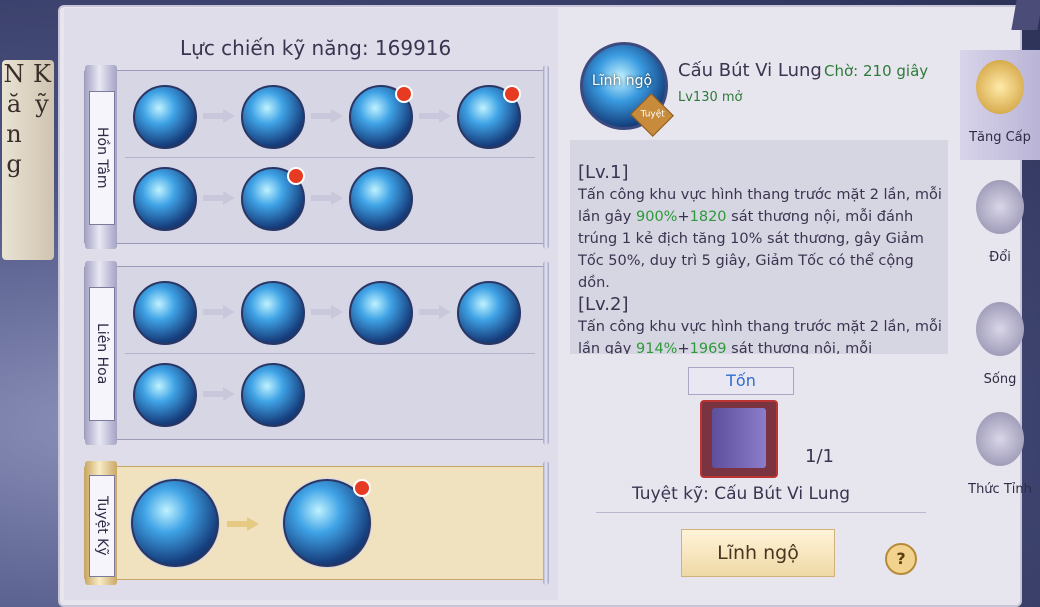 Image resolution: width=1040 pixels, height=607 pixels. Describe the element at coordinates (28, 120) in the screenshot. I see `side-title-text: Kỹ Năng` at that location.